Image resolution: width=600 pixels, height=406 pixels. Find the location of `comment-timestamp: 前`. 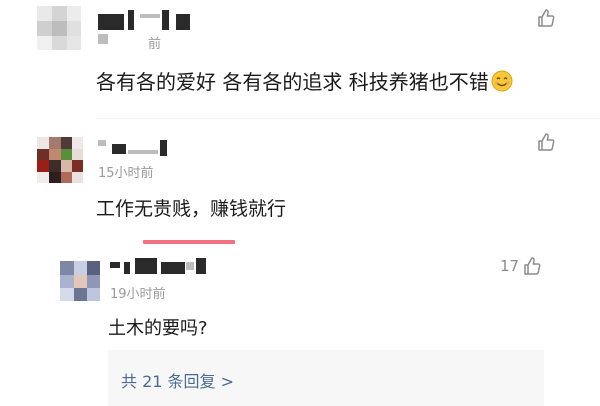

comment-timestamp: 前 is located at coordinates (155, 44).